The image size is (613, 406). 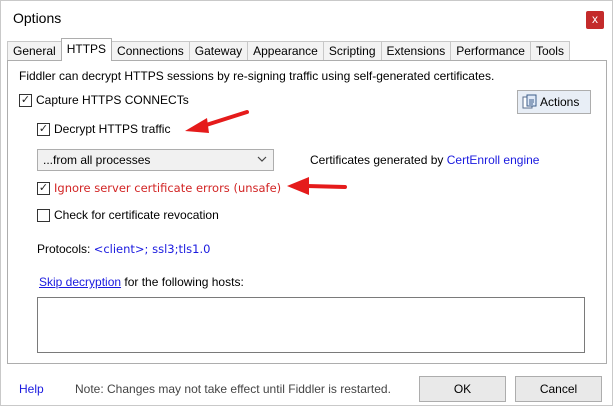 I want to click on ignore-cert-errors-checkbox: ✓, so click(x=43, y=188).